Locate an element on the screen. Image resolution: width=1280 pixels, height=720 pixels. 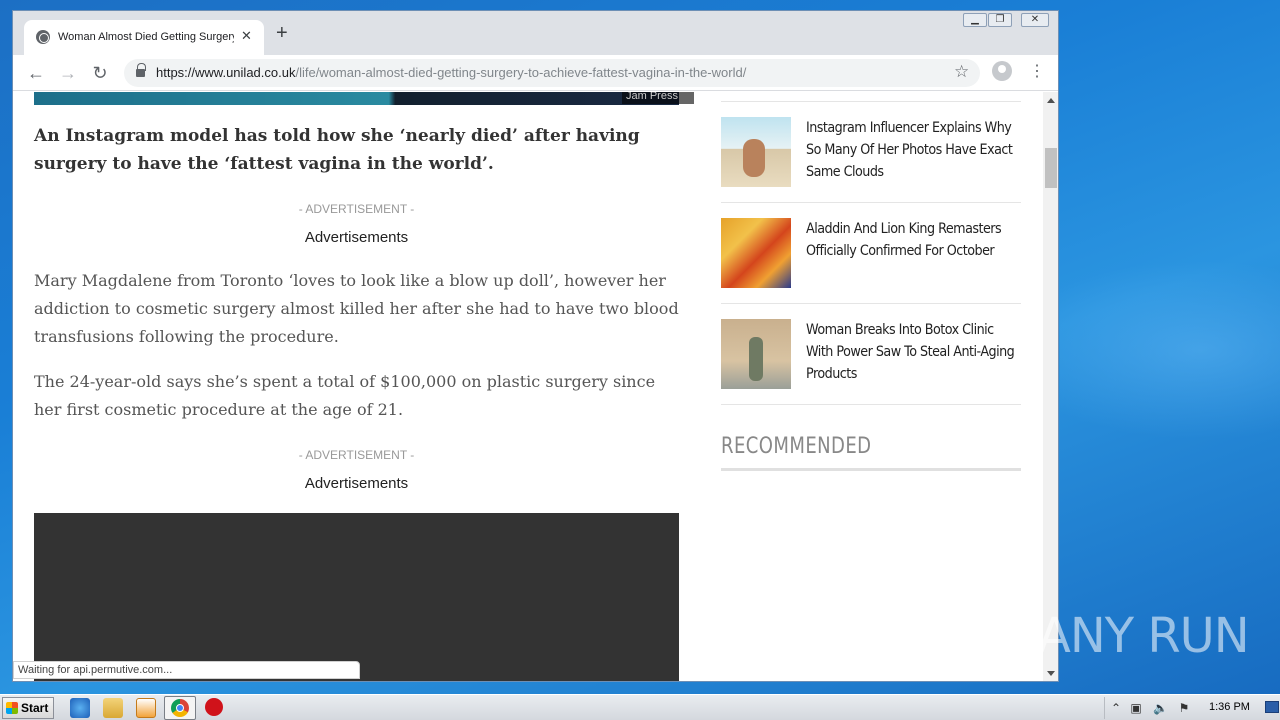
volume-icon: 🔈 is located at coordinates (1160, 708).